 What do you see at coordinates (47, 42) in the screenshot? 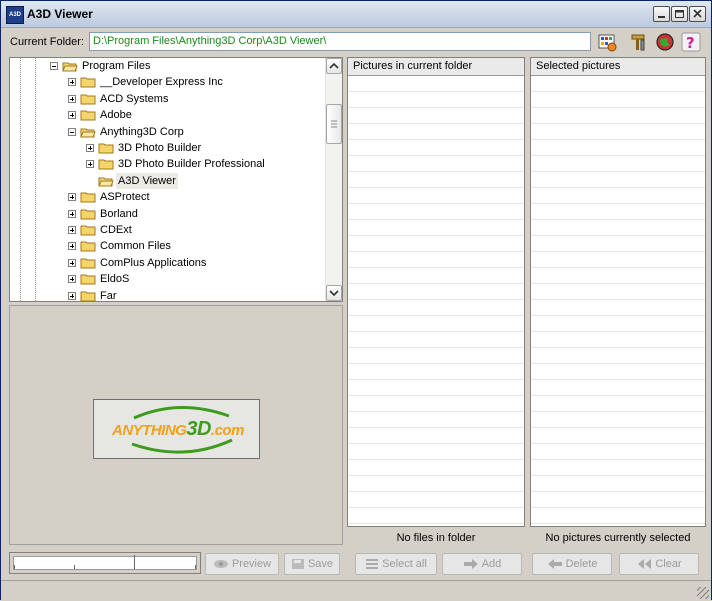
I see `current-folder-label: Current Folder:` at bounding box center [47, 42].